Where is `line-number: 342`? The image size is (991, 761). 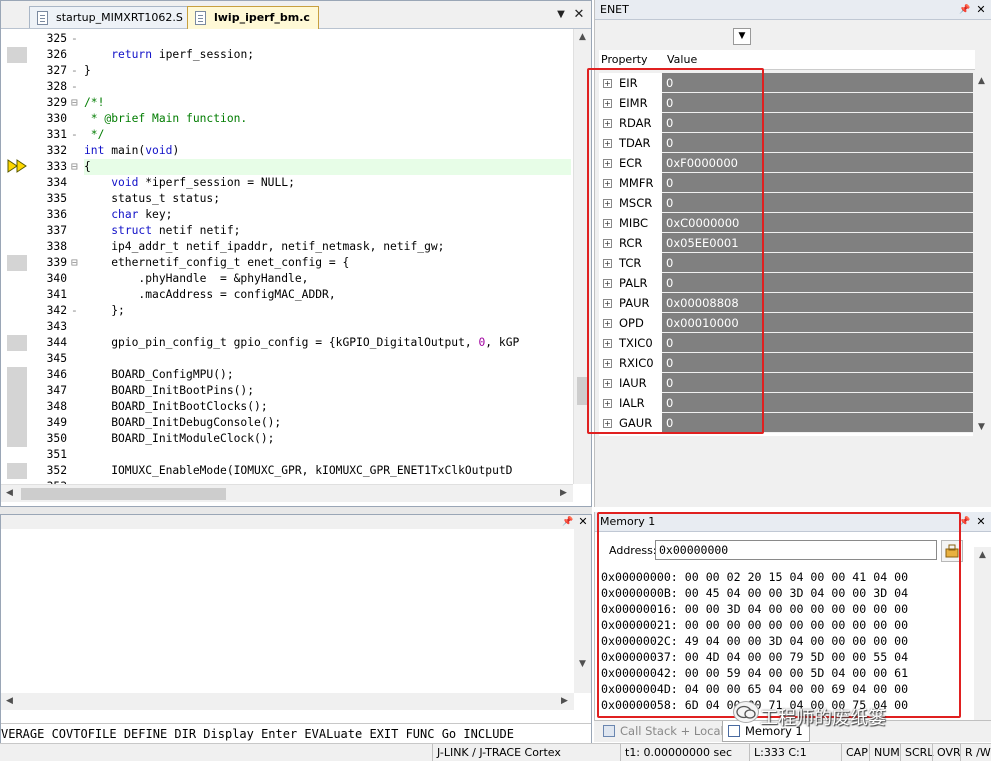 line-number: 342 is located at coordinates (56, 310).